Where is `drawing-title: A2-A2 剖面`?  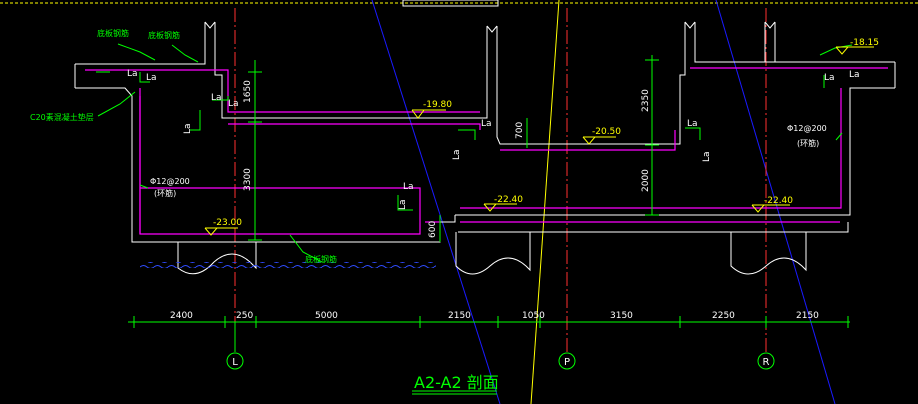 drawing-title: A2-A2 剖面 is located at coordinates (456, 382).